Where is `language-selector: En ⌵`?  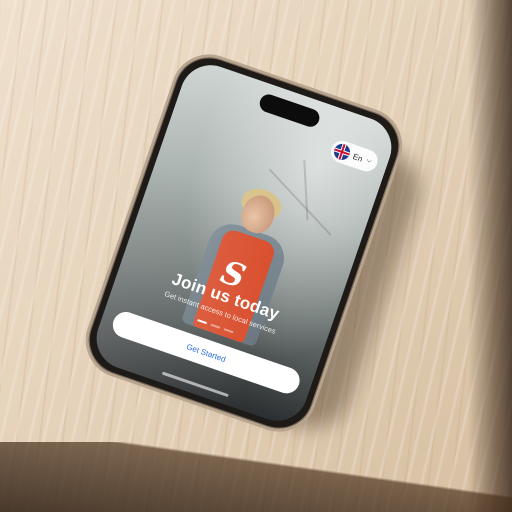 language-selector: En ⌵ is located at coordinates (354, 156).